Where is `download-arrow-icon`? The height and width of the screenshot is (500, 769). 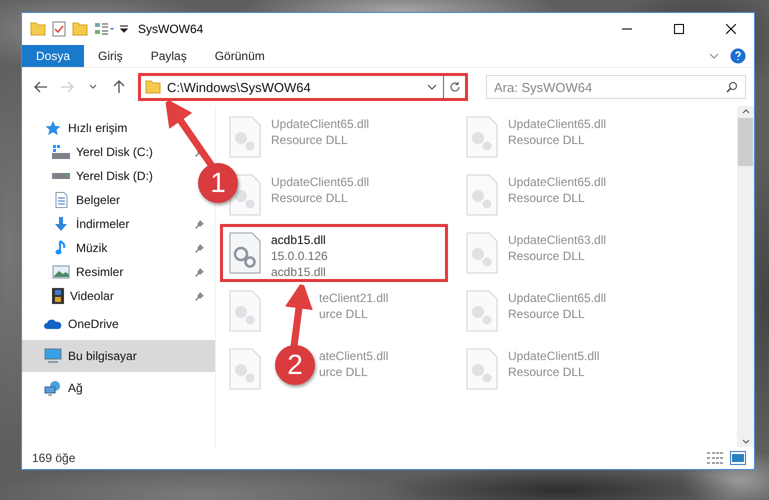
download-arrow-icon is located at coordinates (61, 224).